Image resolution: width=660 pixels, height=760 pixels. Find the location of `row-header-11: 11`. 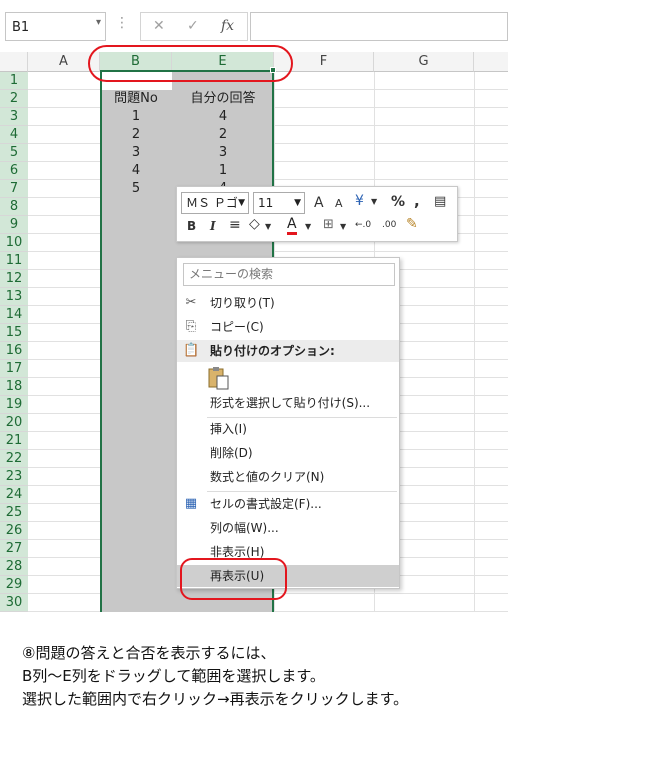

row-header-11: 11 is located at coordinates (14, 261).